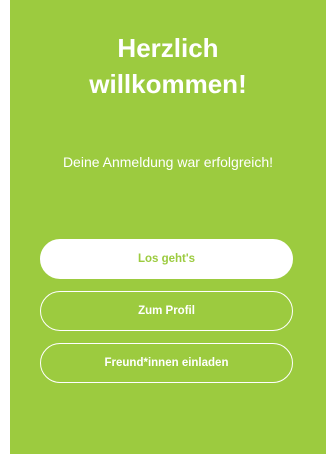 This screenshot has height=454, width=336. I want to click on start-button: Los geht's, so click(166, 259).